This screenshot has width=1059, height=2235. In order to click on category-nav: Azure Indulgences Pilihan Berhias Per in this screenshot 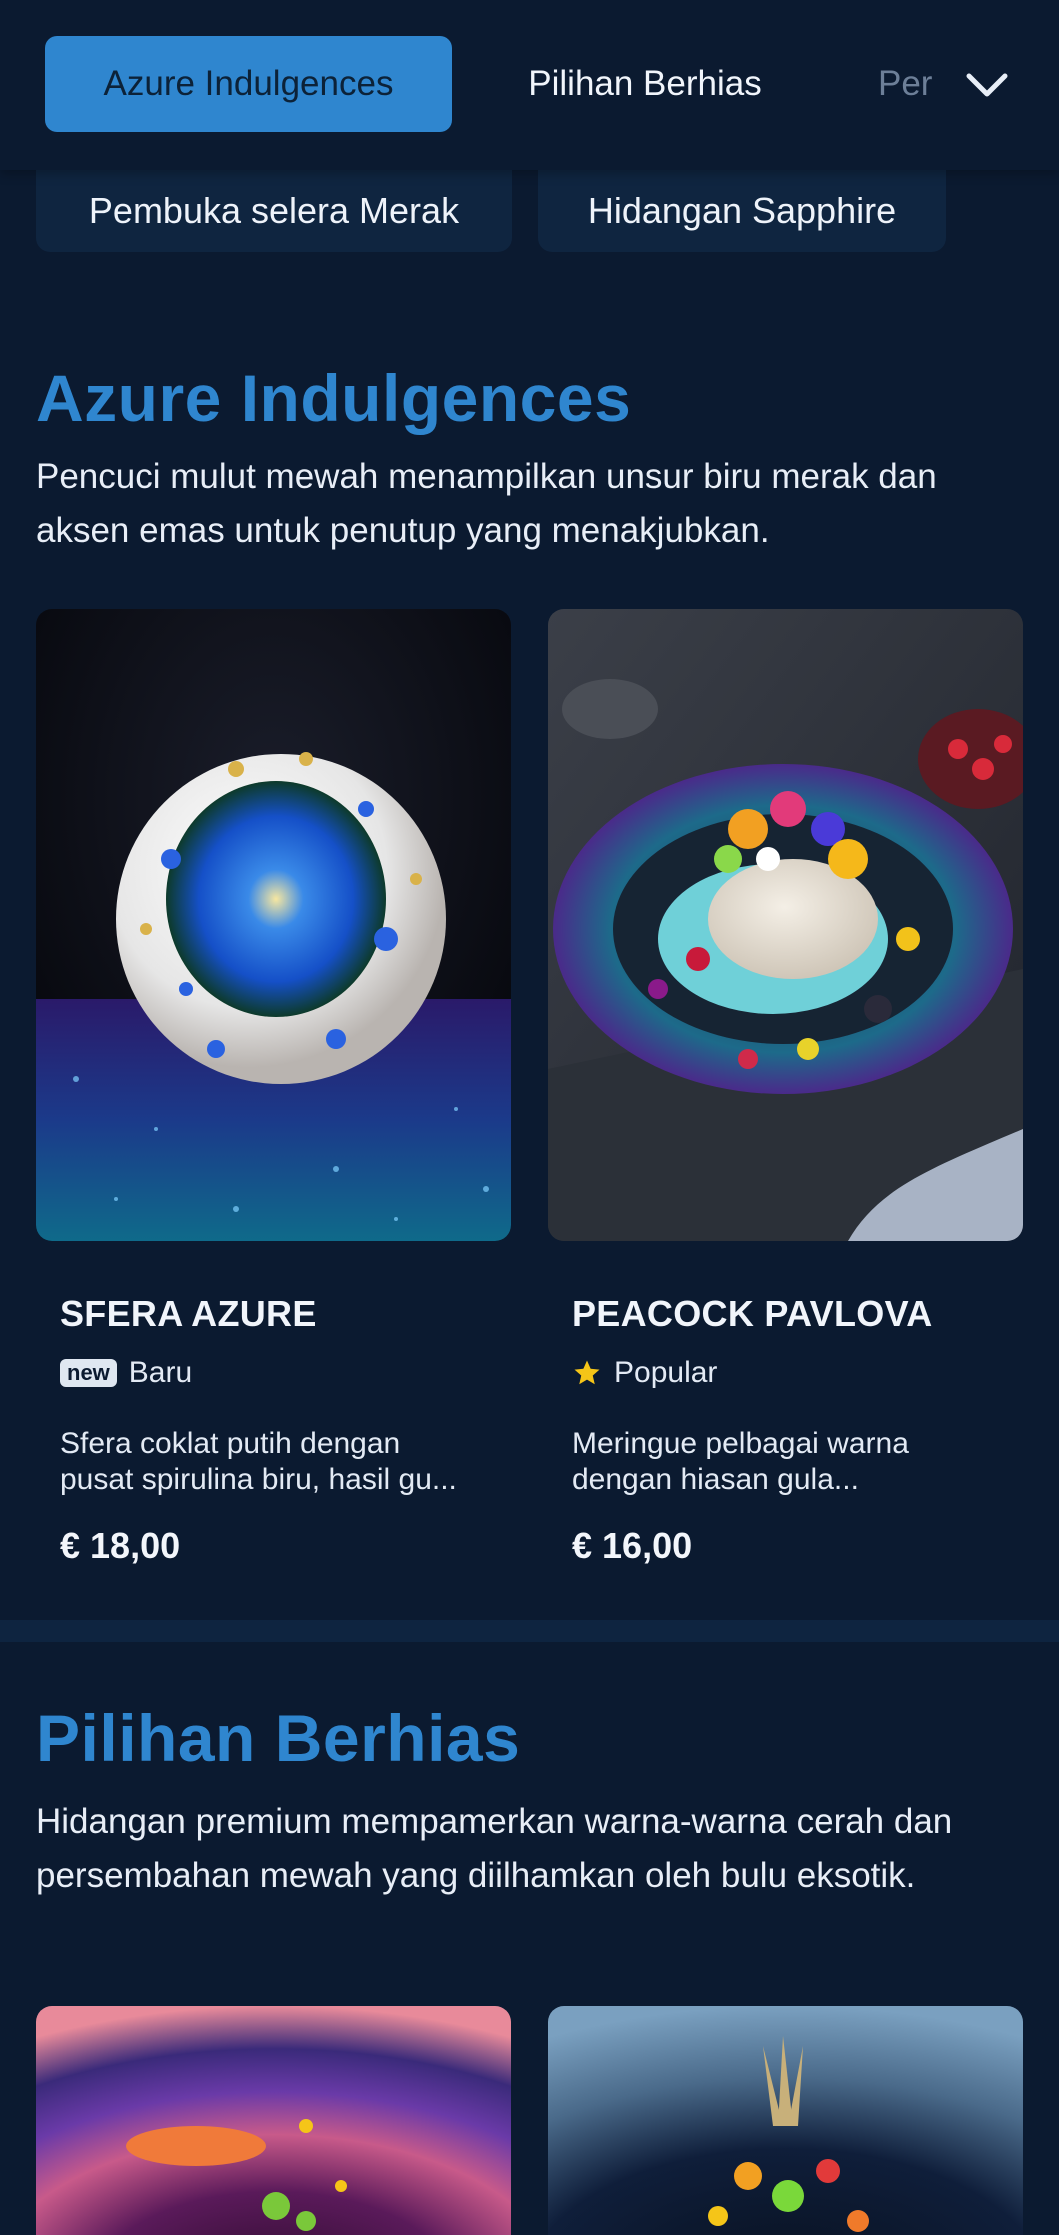, I will do `click(529, 85)`.